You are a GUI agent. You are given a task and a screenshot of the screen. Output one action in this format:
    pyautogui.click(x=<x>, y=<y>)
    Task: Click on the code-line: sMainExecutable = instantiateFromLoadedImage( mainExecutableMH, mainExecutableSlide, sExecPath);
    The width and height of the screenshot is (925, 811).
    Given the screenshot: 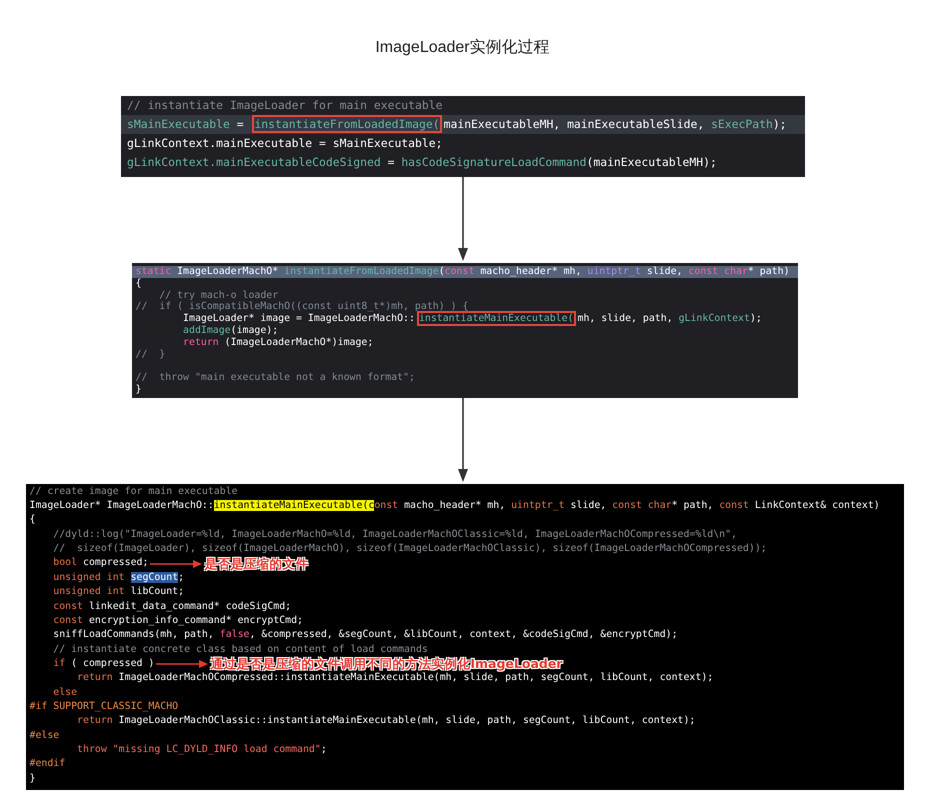 What is the action you would take?
    pyautogui.click(x=457, y=124)
    